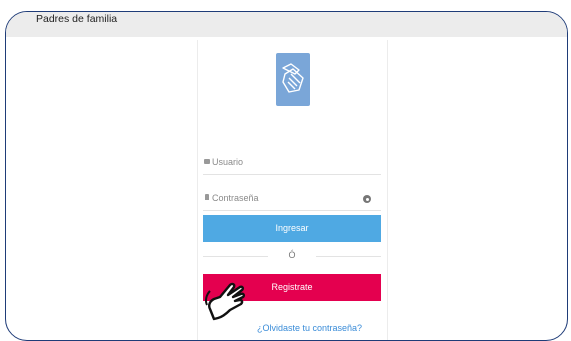 The height and width of the screenshot is (341, 571). I want to click on lock-icon, so click(207, 197).